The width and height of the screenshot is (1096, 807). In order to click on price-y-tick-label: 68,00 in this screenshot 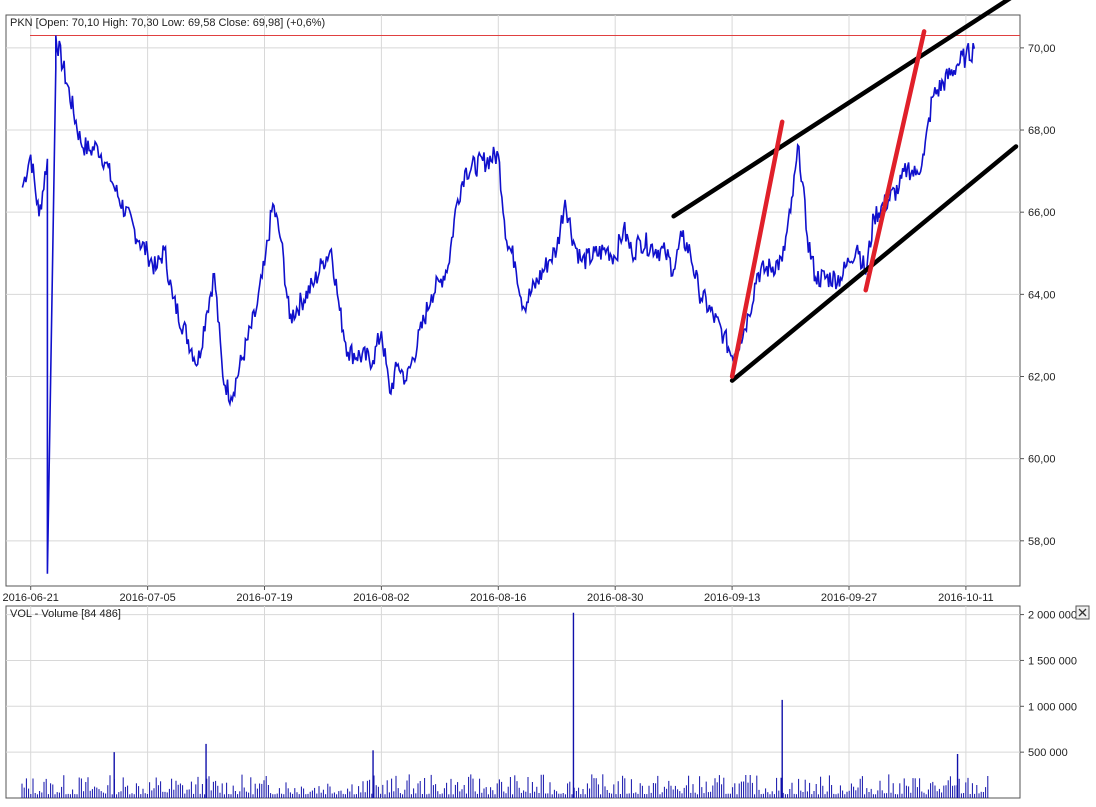, I will do `click(1042, 131)`.